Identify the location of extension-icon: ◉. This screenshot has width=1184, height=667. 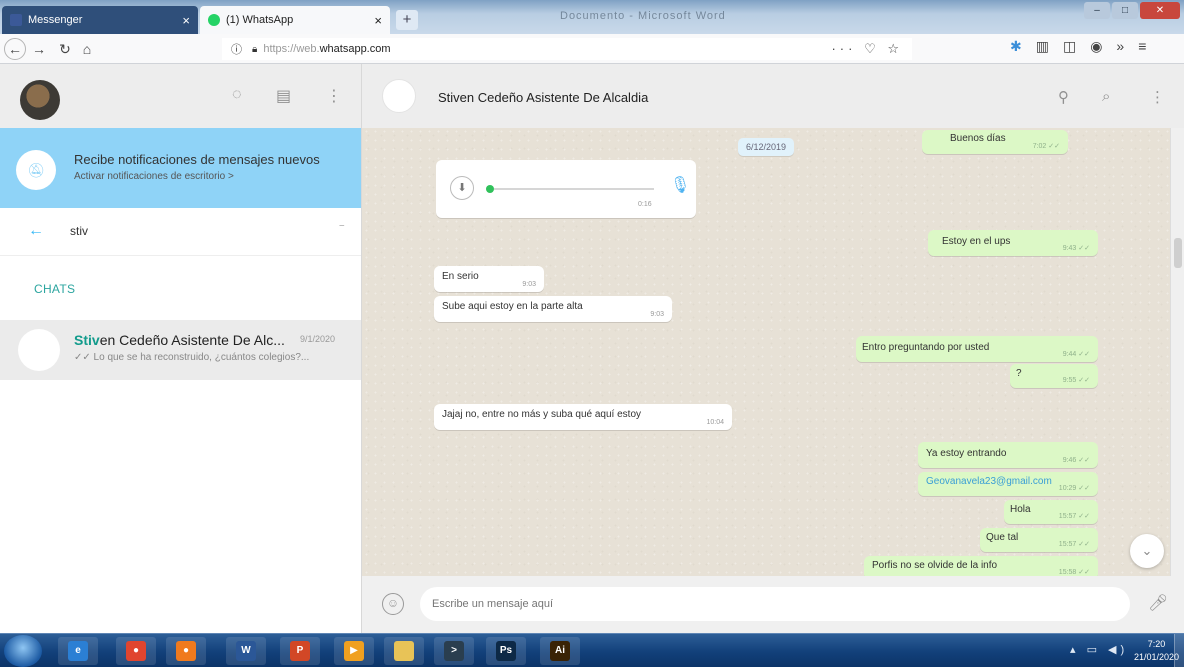
(1096, 46).